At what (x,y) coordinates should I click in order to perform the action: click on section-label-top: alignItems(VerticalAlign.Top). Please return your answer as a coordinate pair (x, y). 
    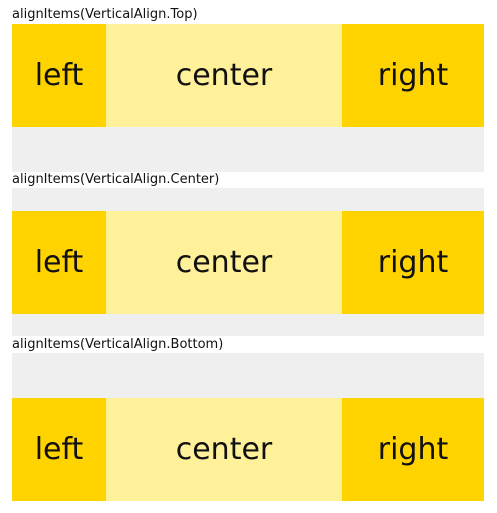
    Looking at the image, I should click on (105, 14).